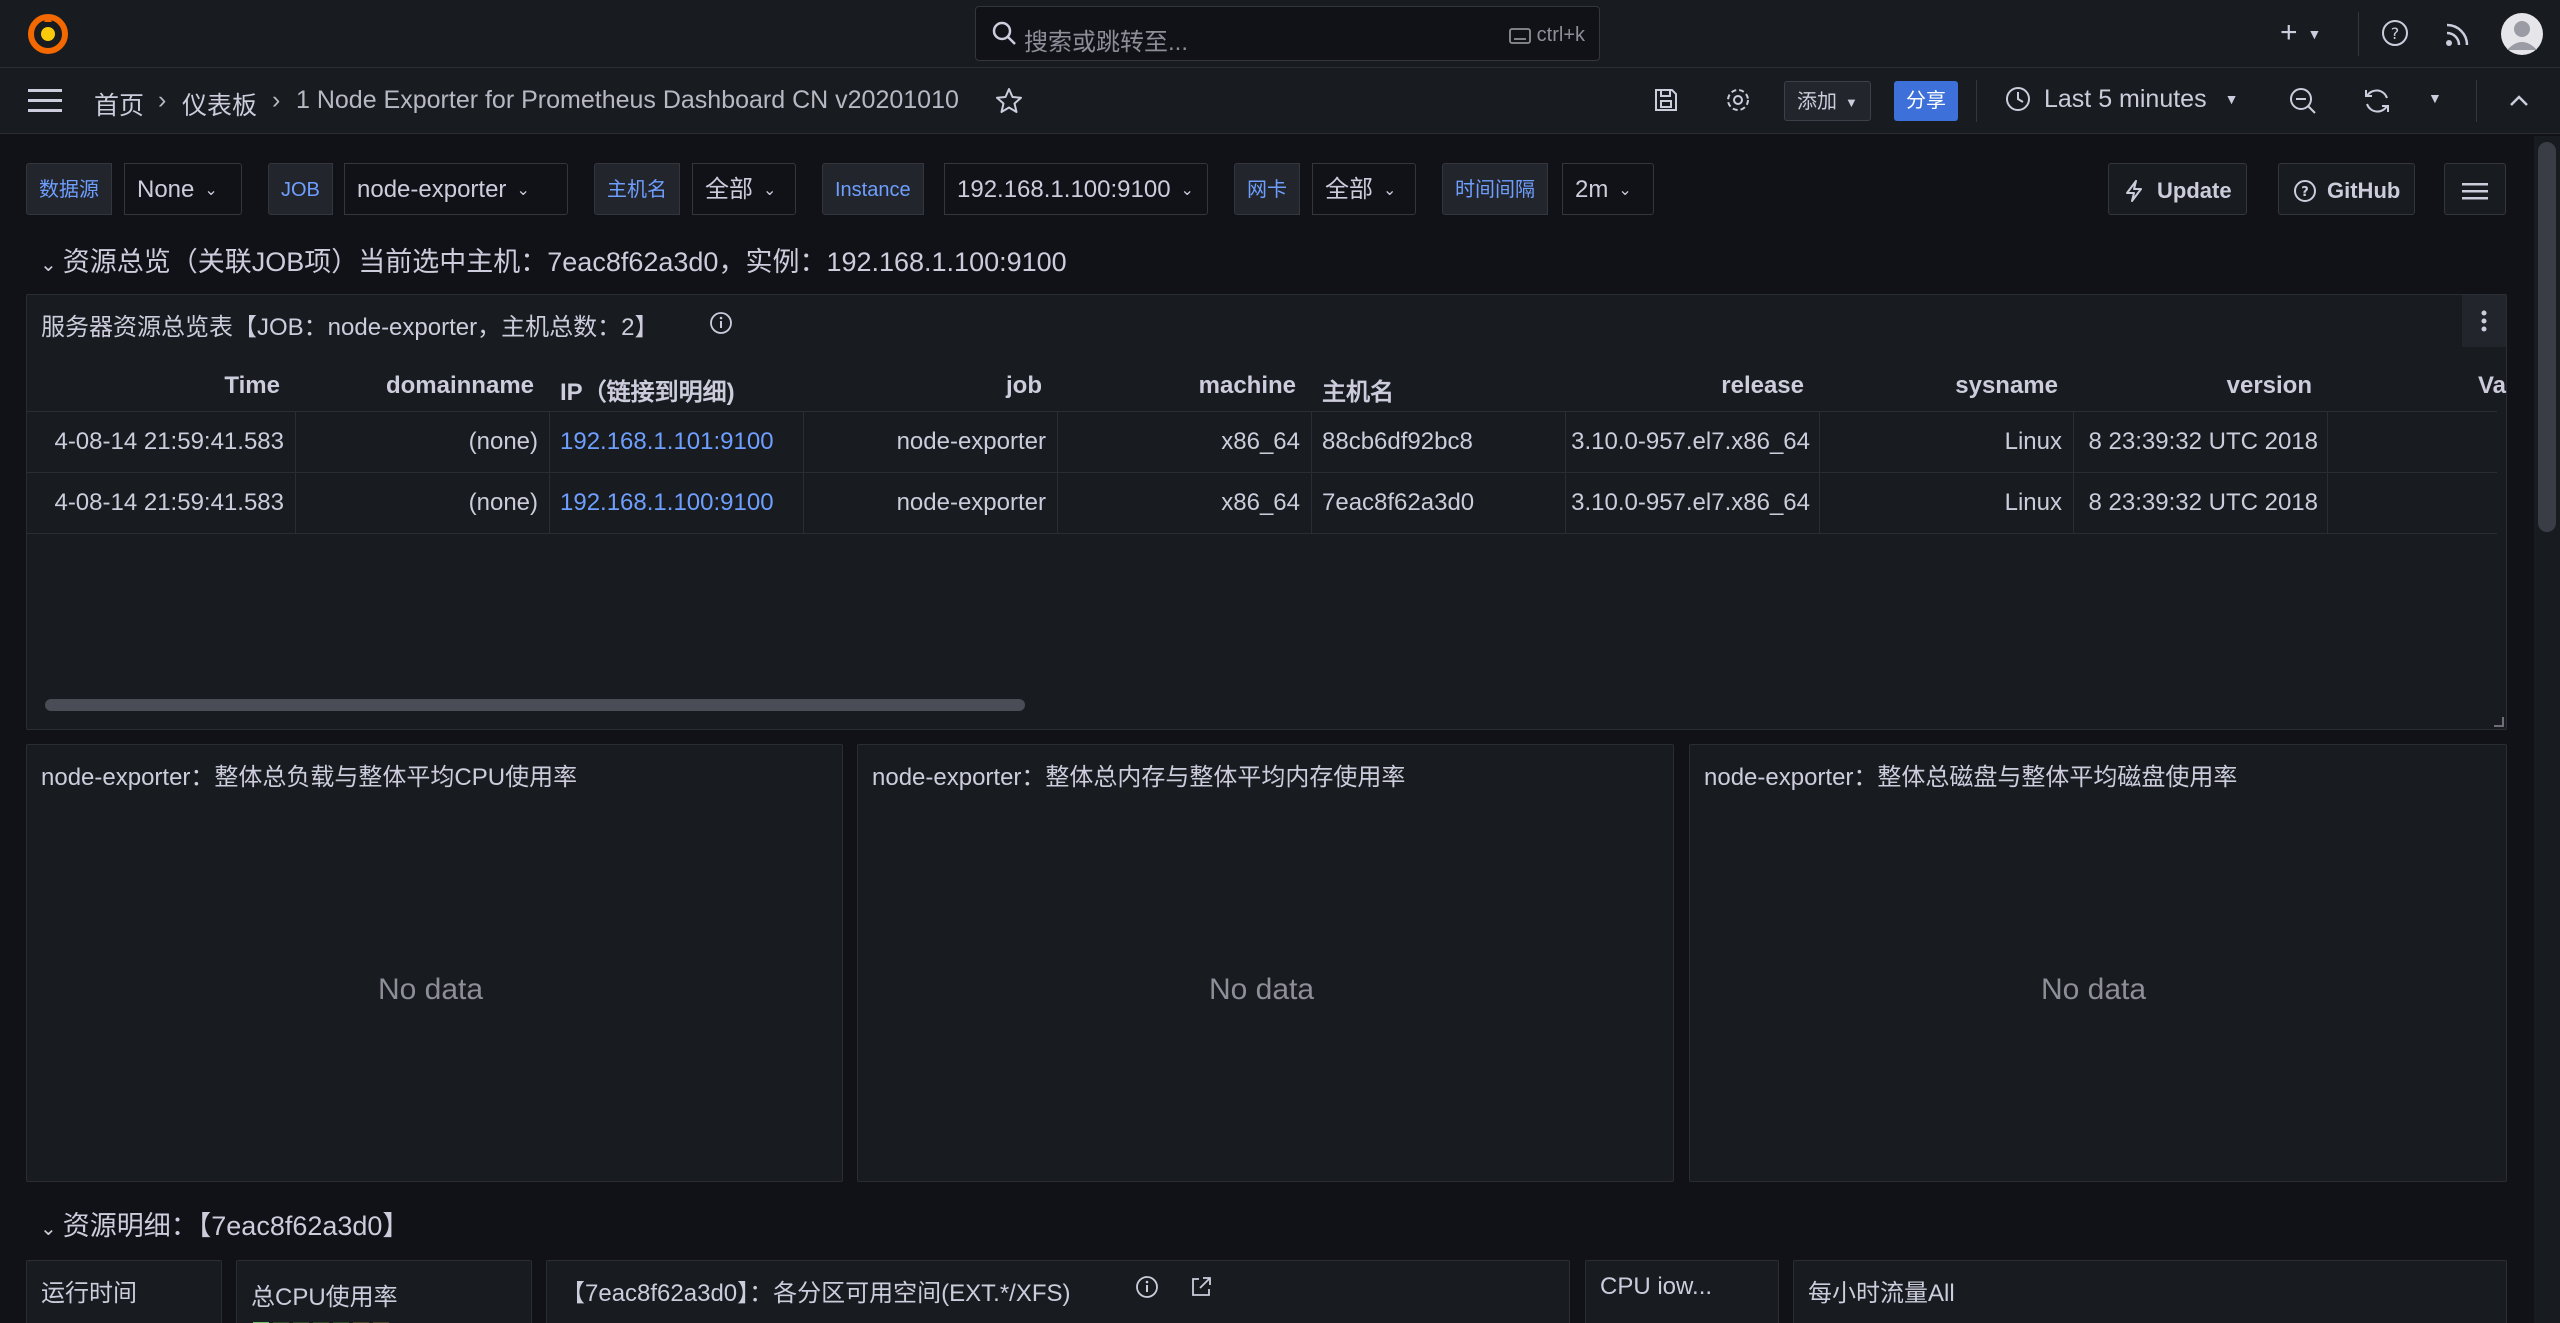  Describe the element at coordinates (1358, 389) in the screenshot. I see `table-header-hostname: 主机名` at that location.